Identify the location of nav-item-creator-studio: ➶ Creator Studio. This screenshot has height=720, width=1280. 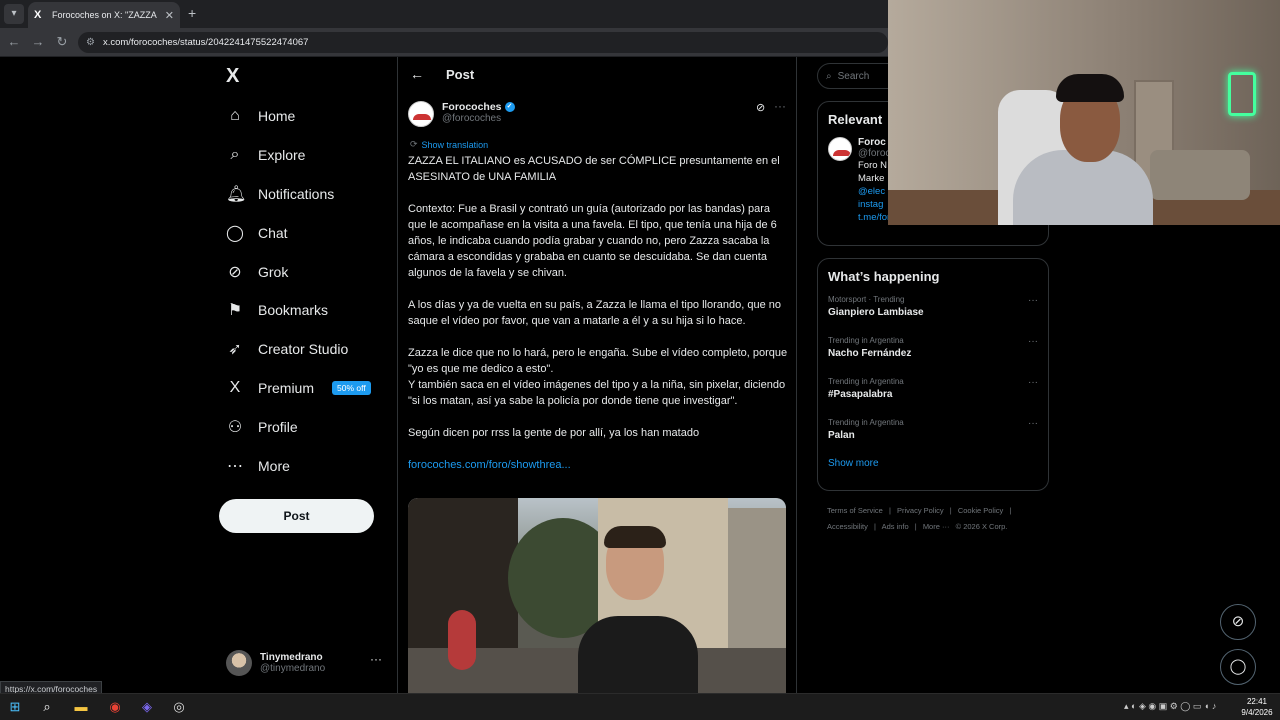
(287, 349).